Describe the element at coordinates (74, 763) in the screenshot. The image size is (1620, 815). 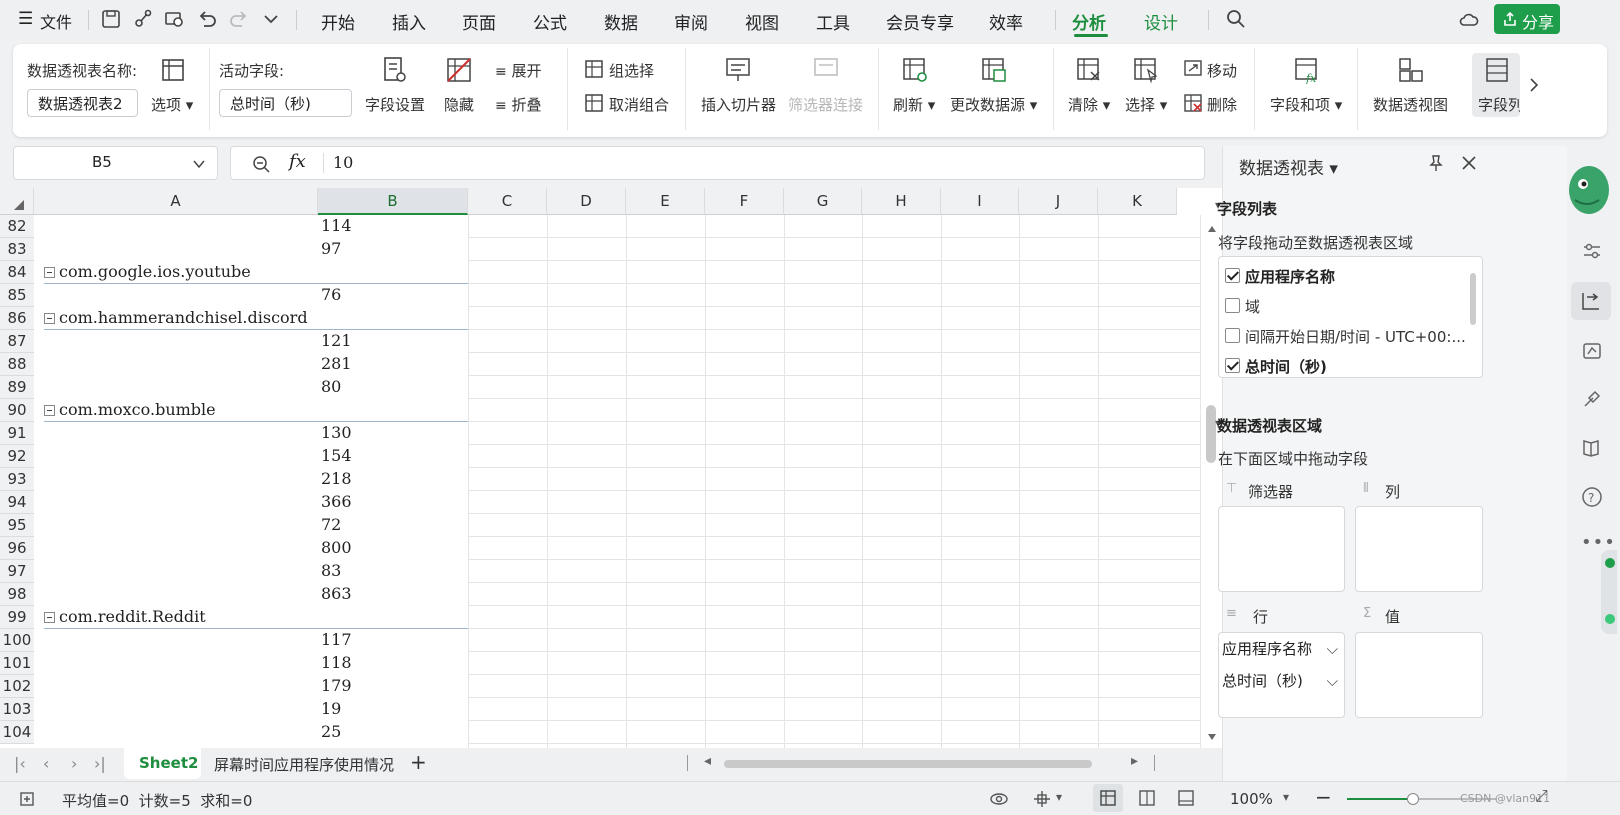
I see `next-sheet-icon: ›` at that location.